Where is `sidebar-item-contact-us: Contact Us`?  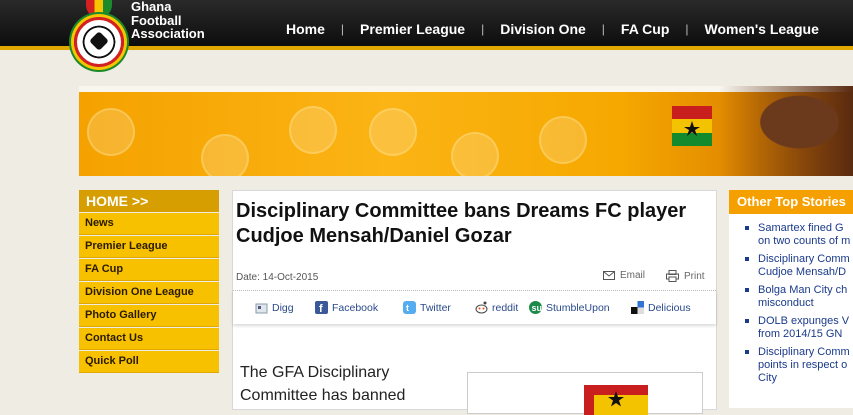 sidebar-item-contact-us: Contact Us is located at coordinates (149, 339).